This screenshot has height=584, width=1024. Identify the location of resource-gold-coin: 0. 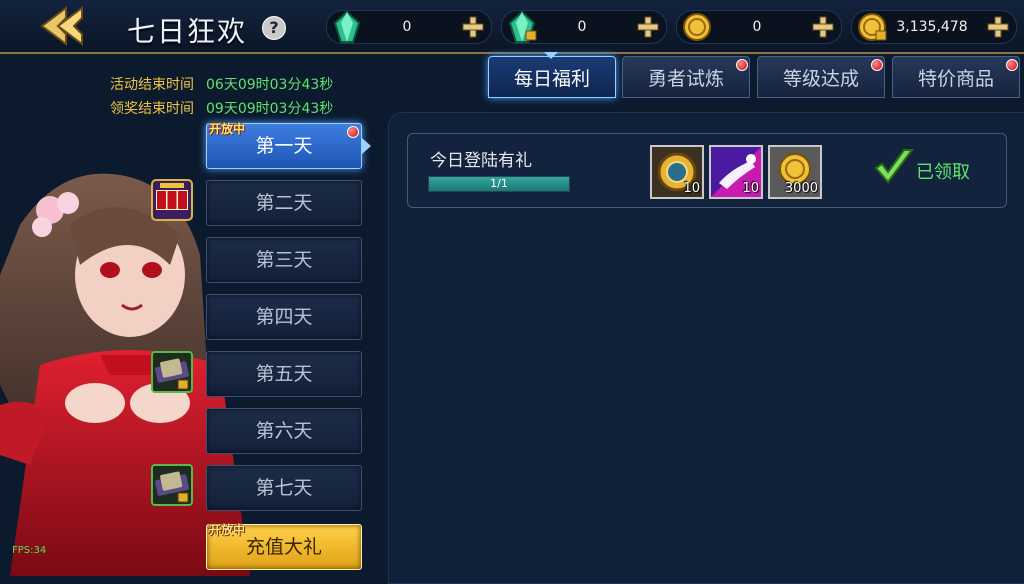
(759, 27).